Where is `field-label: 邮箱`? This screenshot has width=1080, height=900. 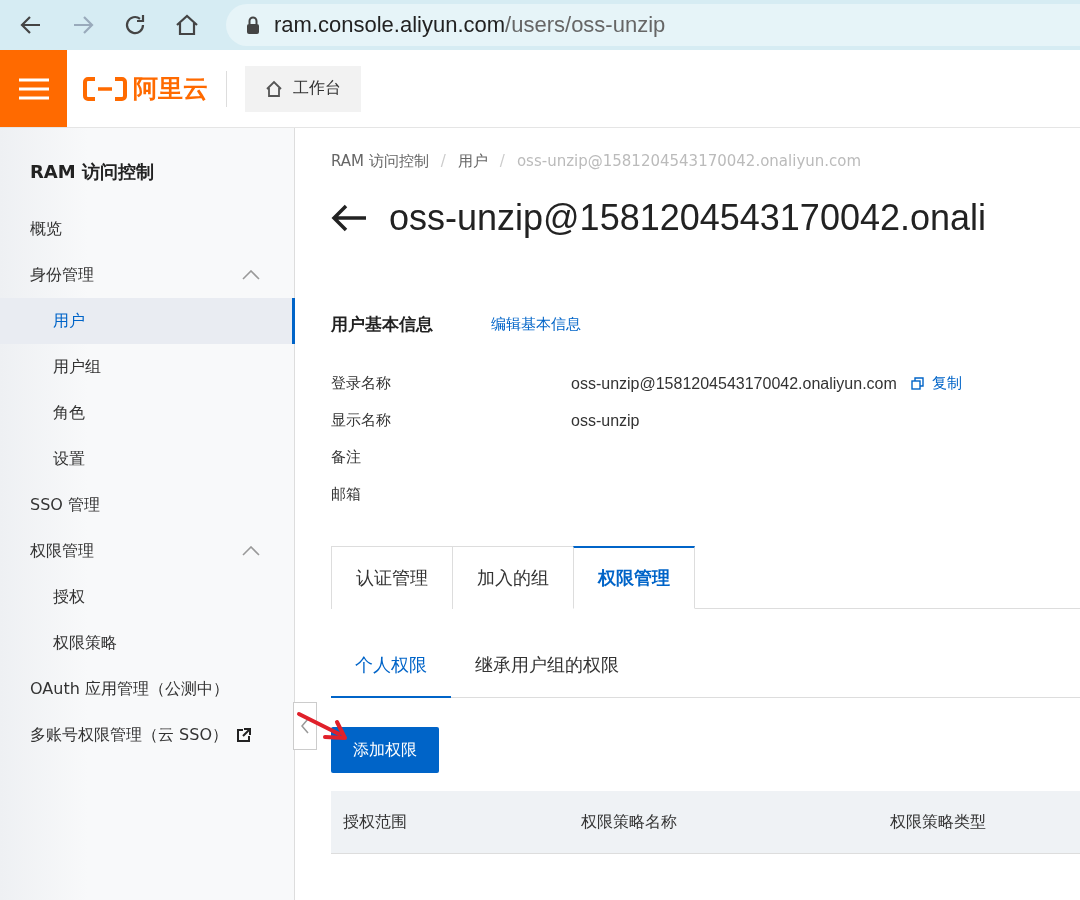 field-label: 邮箱 is located at coordinates (346, 494).